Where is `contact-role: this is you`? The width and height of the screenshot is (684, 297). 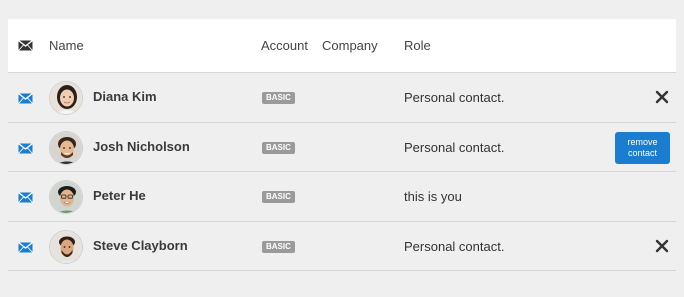
contact-role: this is you is located at coordinates (433, 196).